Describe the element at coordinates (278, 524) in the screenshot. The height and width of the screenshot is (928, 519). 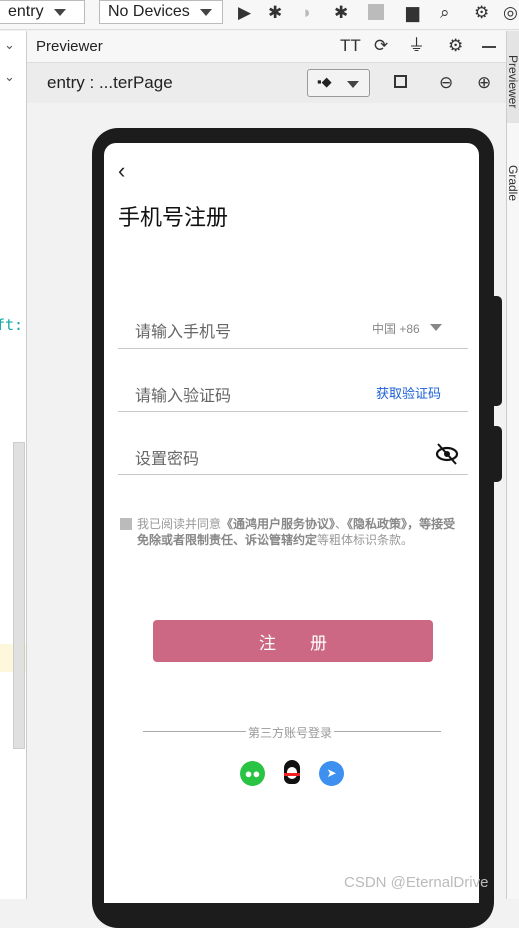
I see `service-agreement-link: 《通鸿用户服务协议》` at that location.